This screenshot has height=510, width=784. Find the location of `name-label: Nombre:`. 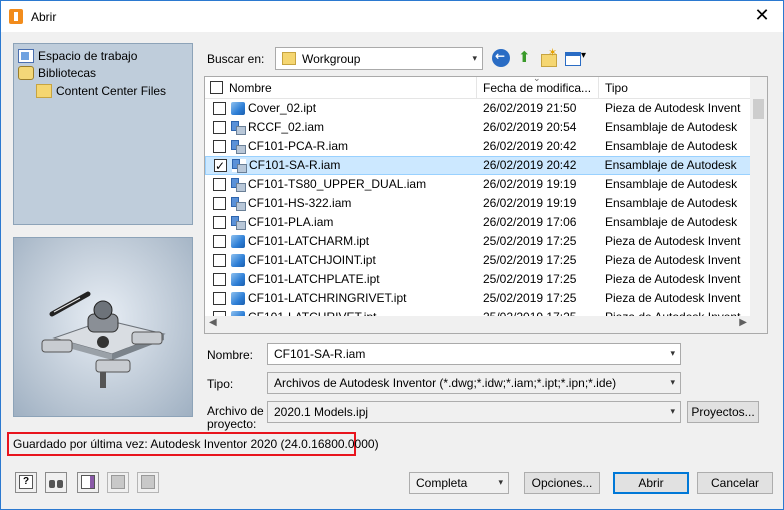

name-label: Nombre: is located at coordinates (230, 355).